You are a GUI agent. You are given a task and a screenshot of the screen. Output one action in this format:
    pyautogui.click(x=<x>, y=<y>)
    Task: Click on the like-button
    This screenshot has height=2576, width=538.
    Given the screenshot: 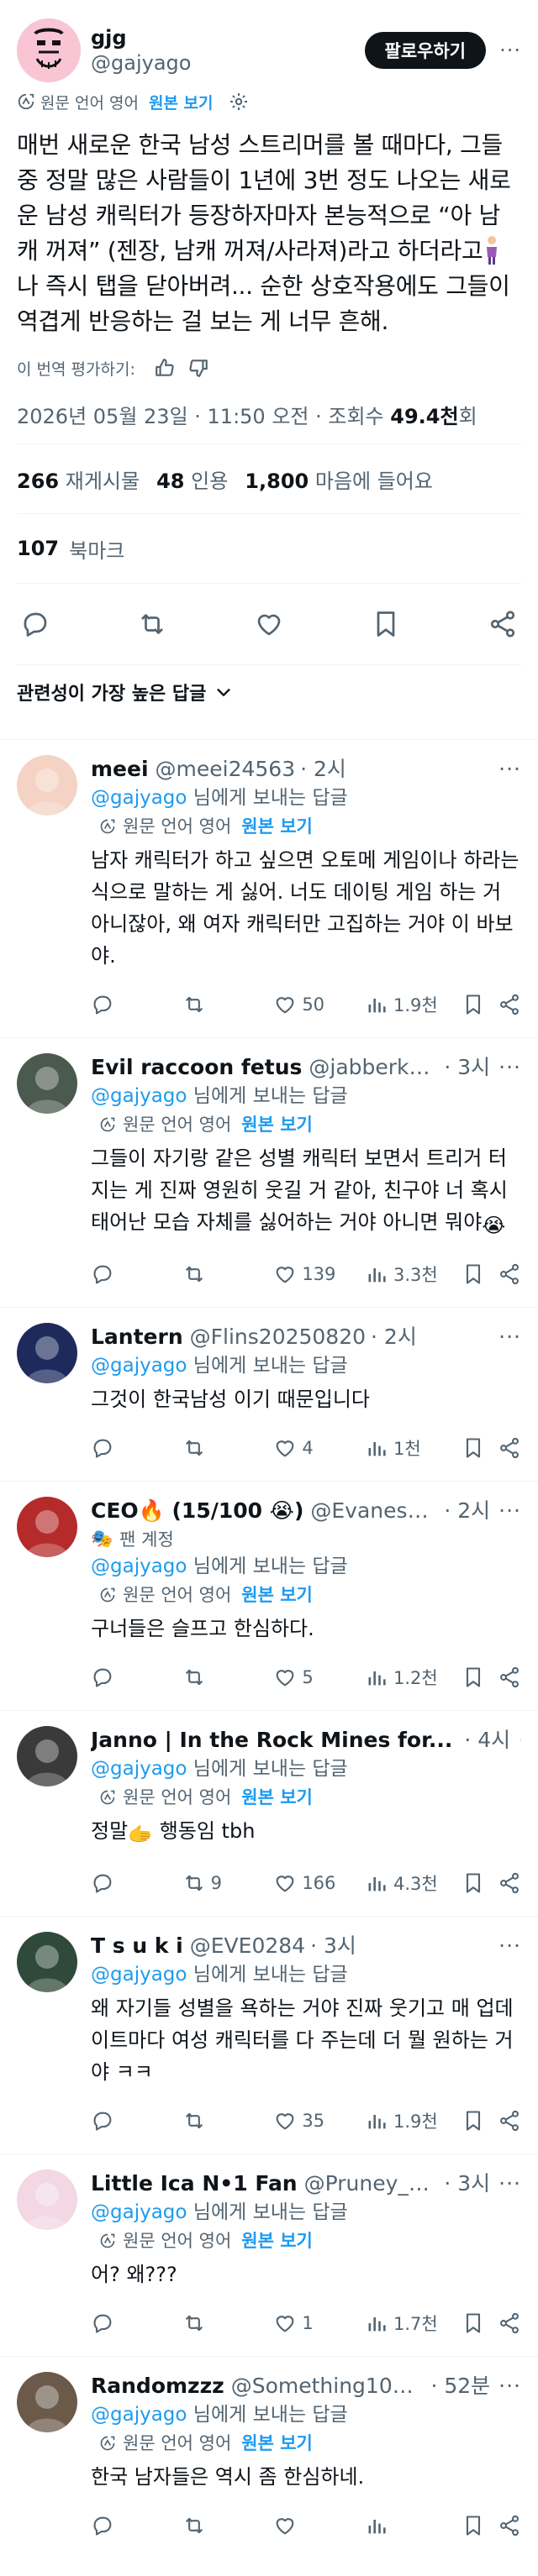 What is the action you would take?
    pyautogui.click(x=319, y=2525)
    